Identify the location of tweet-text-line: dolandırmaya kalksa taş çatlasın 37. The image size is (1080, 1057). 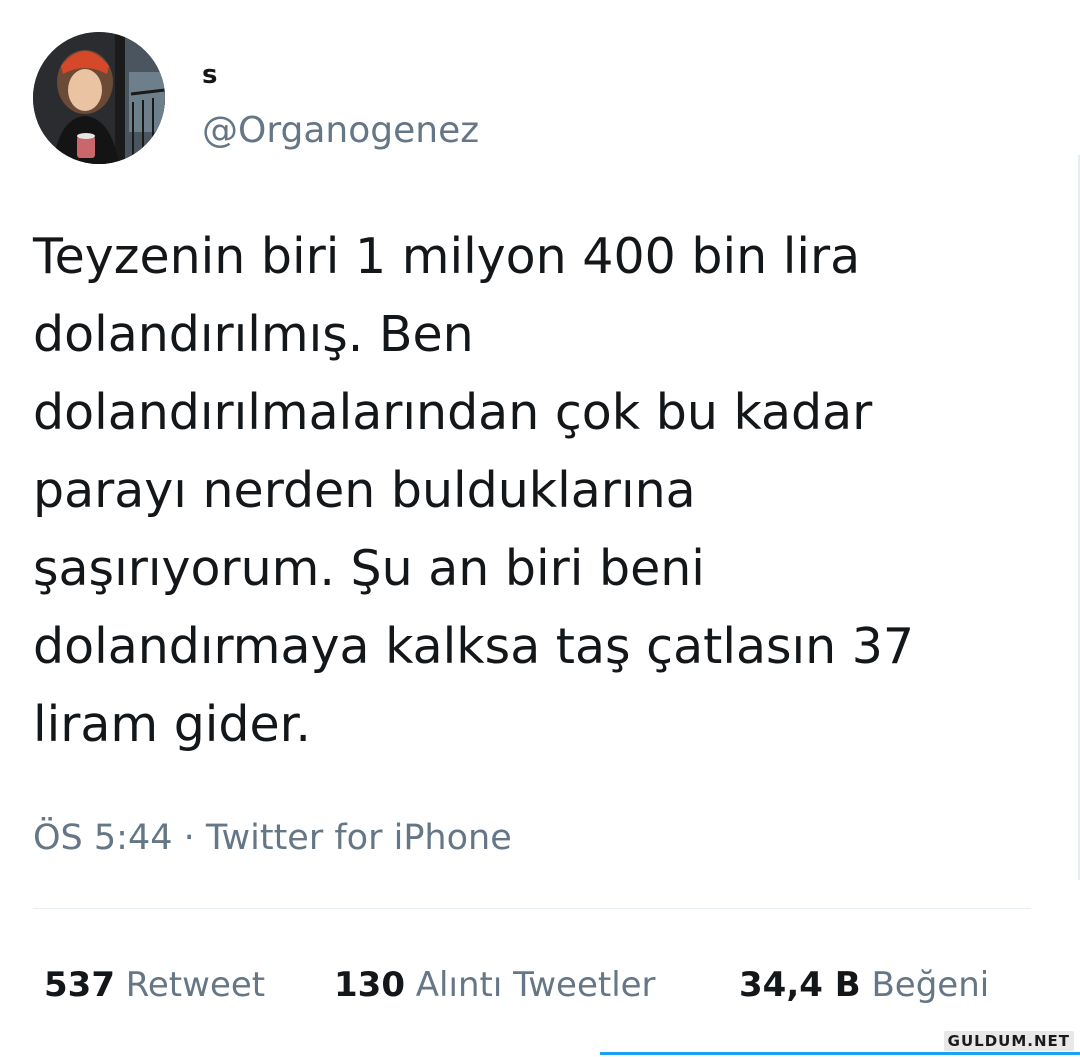
(474, 646).